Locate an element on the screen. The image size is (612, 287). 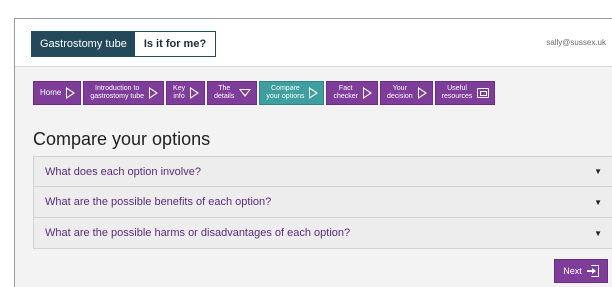
nav-item-useful-resources: Useful resources is located at coordinates (465, 93).